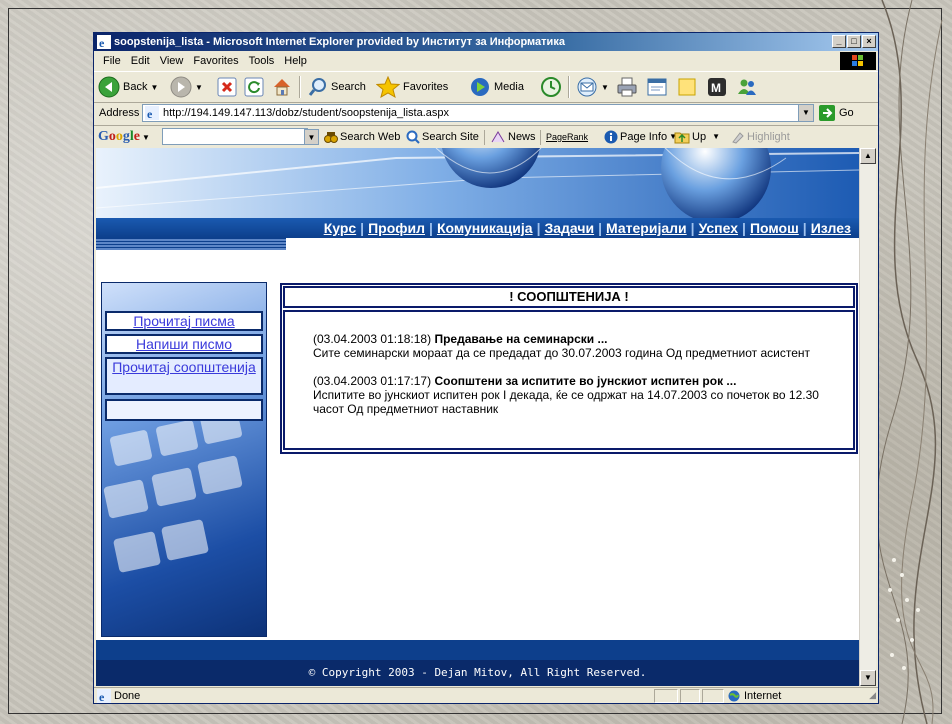 The width and height of the screenshot is (952, 724). Describe the element at coordinates (191, 244) in the screenshot. I see `decorative-stripes` at that location.